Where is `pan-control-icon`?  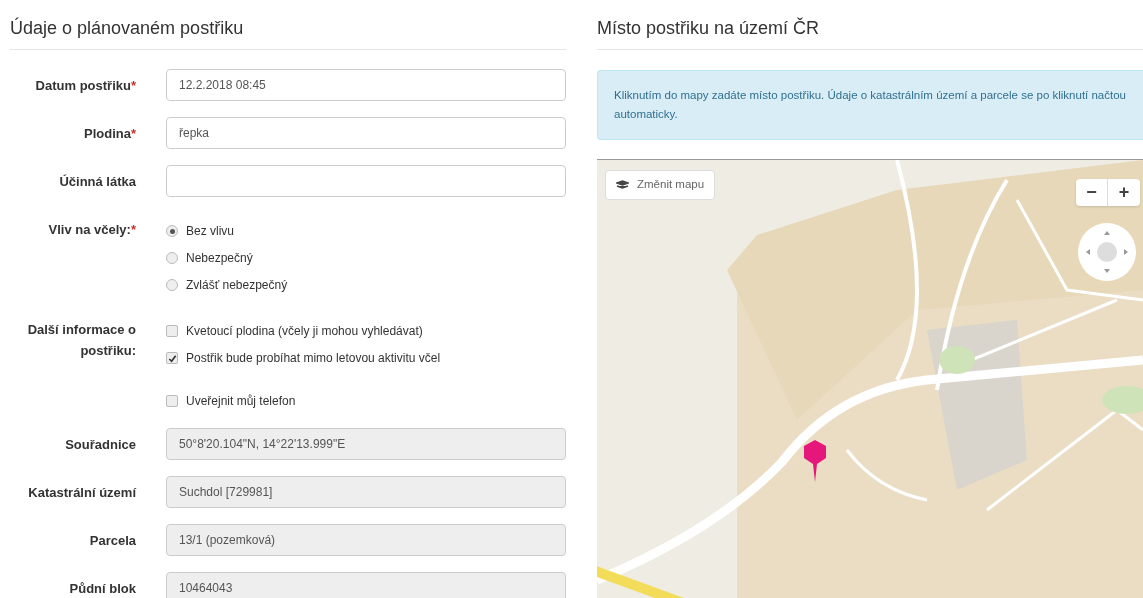
pan-control-icon is located at coordinates (1107, 252).